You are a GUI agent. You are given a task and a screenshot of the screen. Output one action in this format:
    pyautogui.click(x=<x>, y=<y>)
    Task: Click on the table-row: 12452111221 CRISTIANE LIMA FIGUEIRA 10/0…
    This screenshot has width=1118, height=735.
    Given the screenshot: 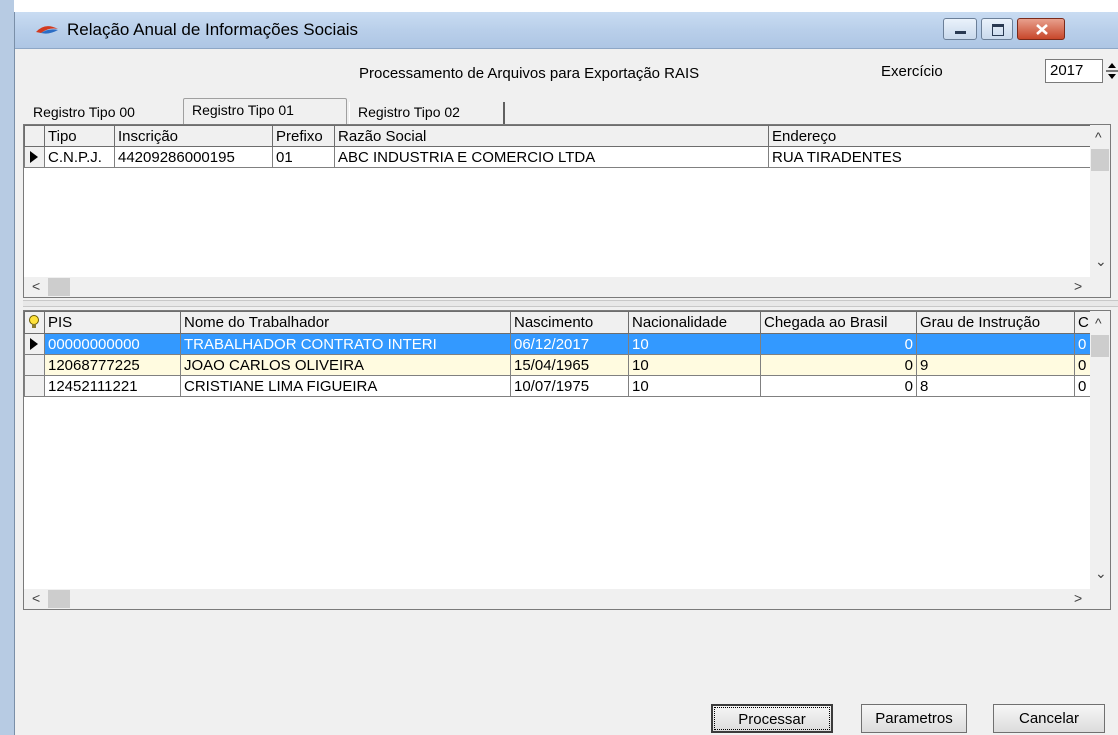 What is the action you would take?
    pyautogui.click(x=557, y=386)
    